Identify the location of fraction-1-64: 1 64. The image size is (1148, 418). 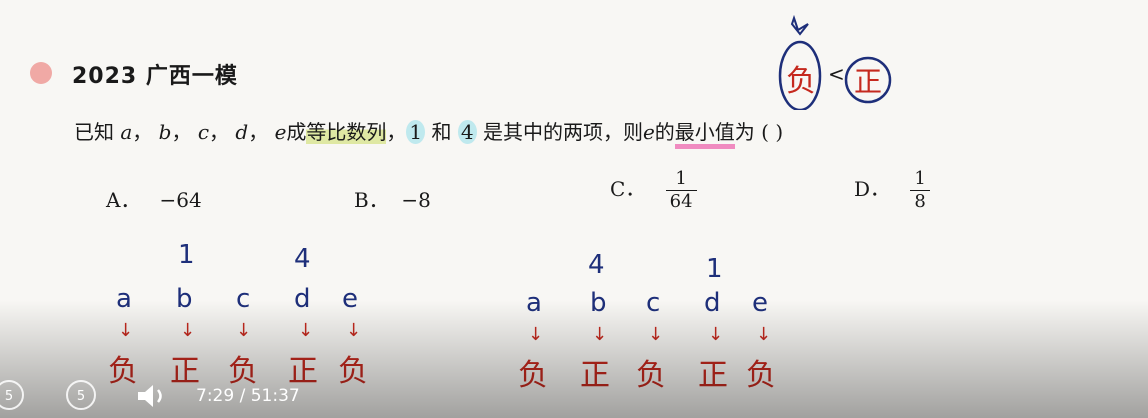
(681, 190).